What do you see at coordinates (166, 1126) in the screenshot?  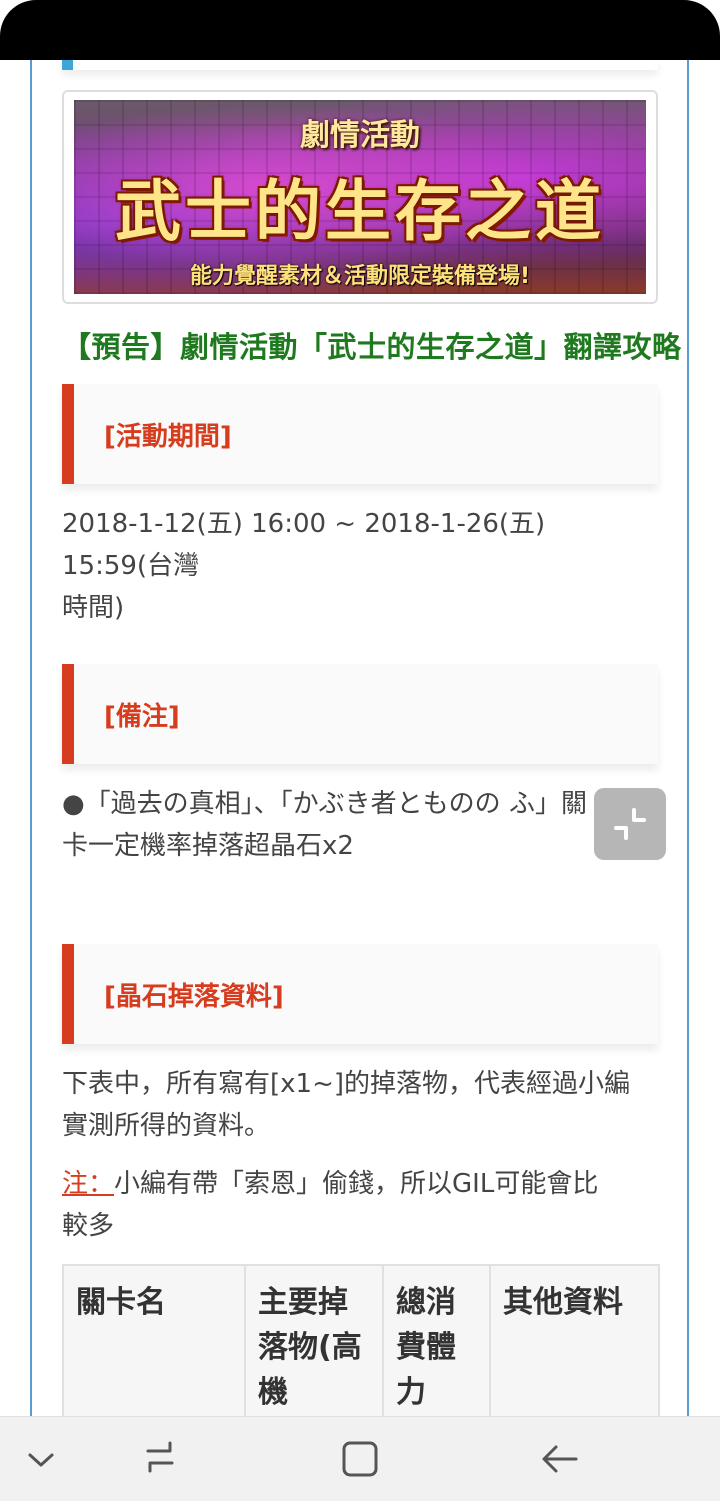 I see `drops-description-line: 實測所得的資料。` at bounding box center [166, 1126].